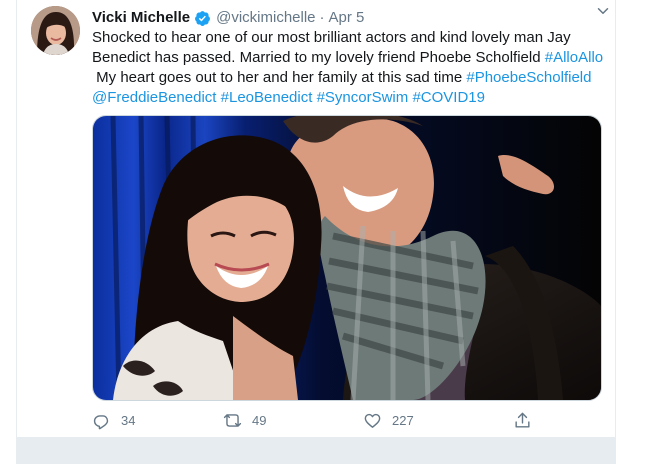  I want to click on tweet-header: Vicki Michelle @vickimichelle · Apr 5, so click(346, 18).